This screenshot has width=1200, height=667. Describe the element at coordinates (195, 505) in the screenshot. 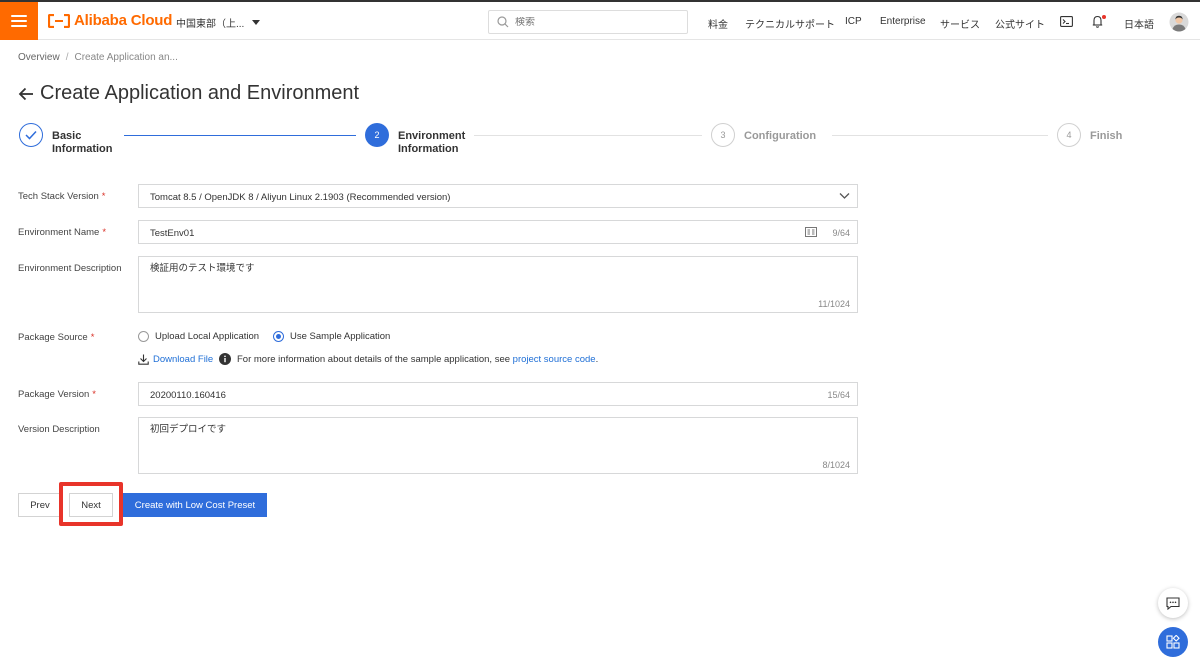

I see `create-low-cost-preset-button: Create with Low Cost Preset` at that location.